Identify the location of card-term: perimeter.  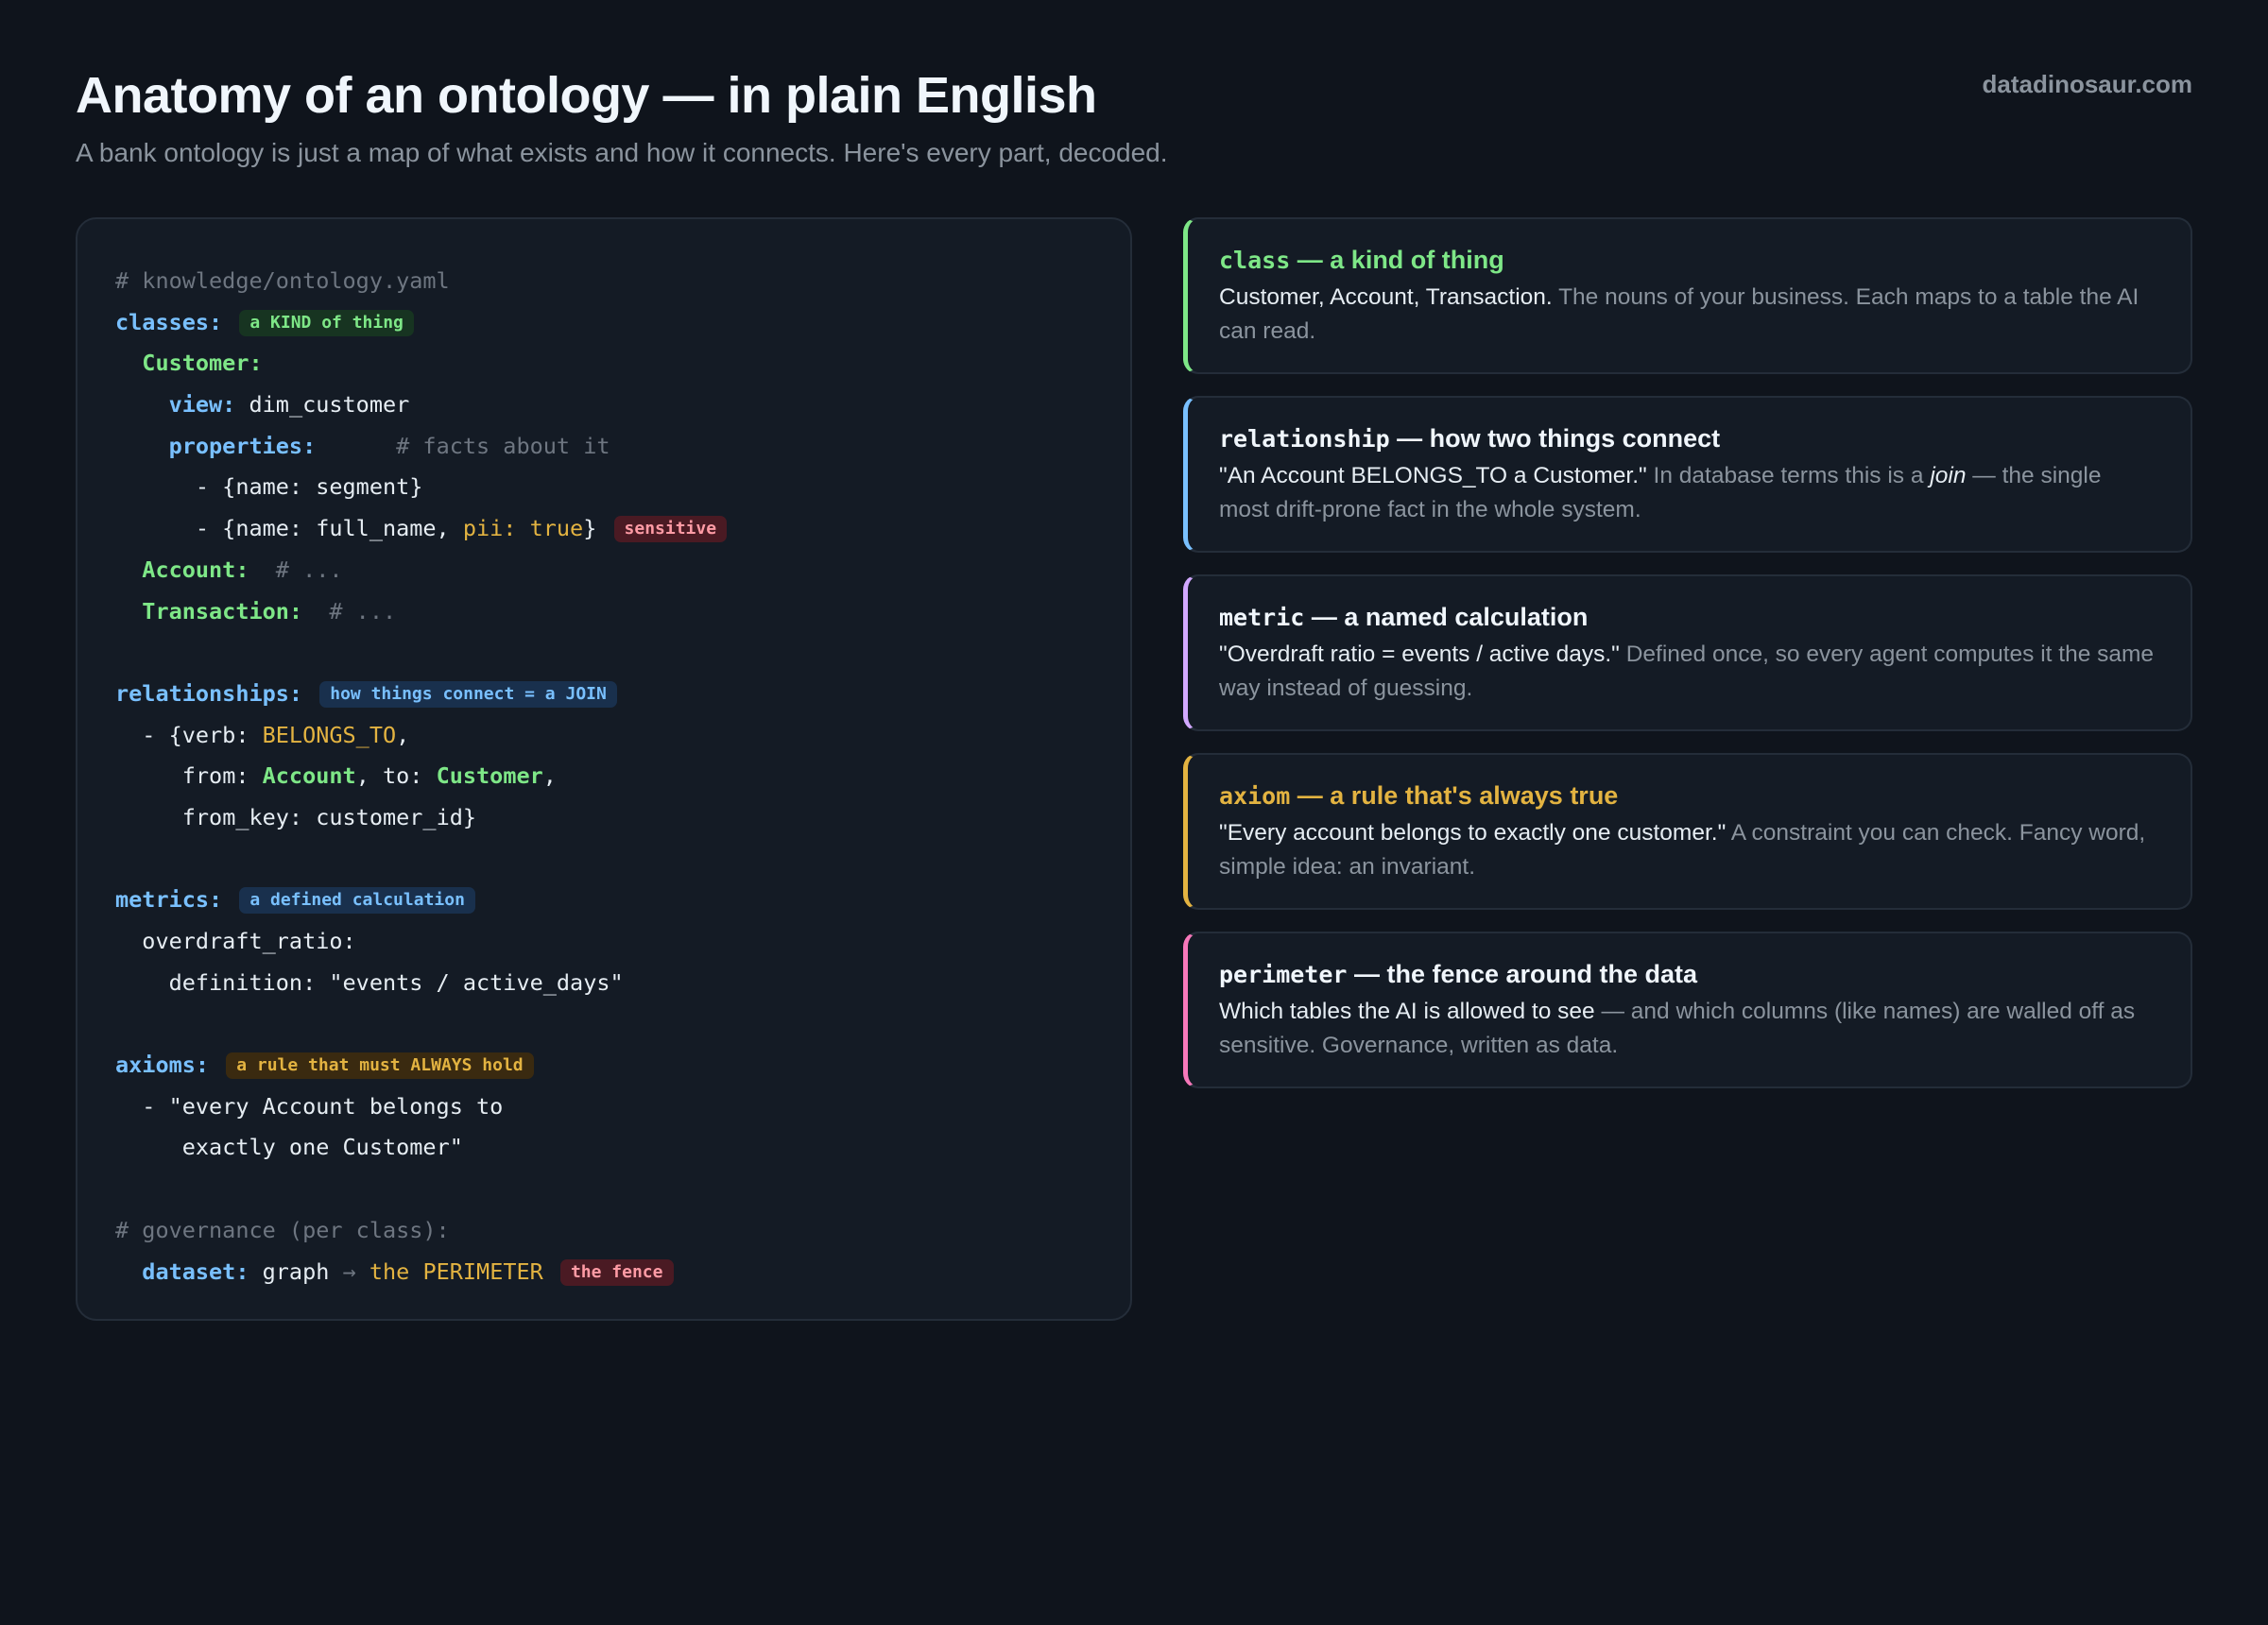
(1283, 975).